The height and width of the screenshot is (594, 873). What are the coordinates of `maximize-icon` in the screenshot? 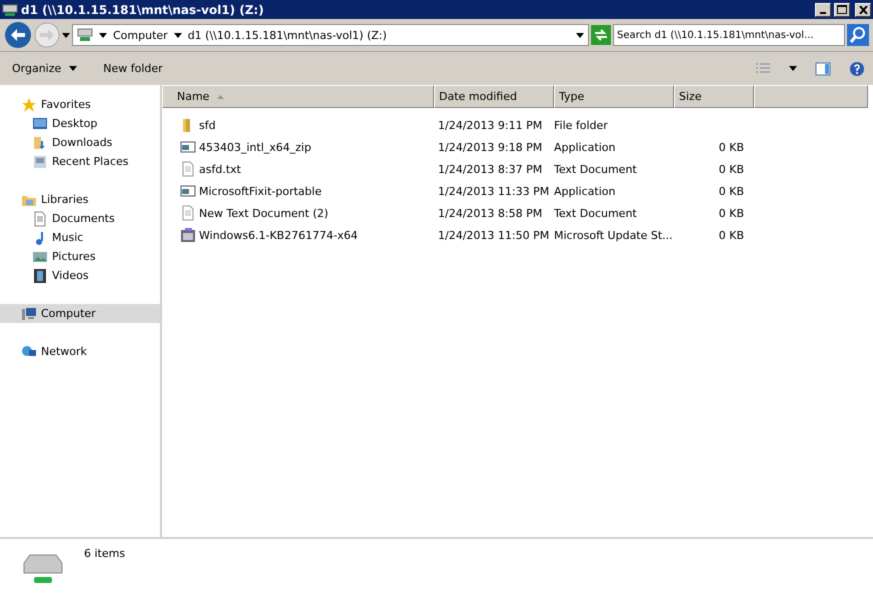 It's located at (842, 9).